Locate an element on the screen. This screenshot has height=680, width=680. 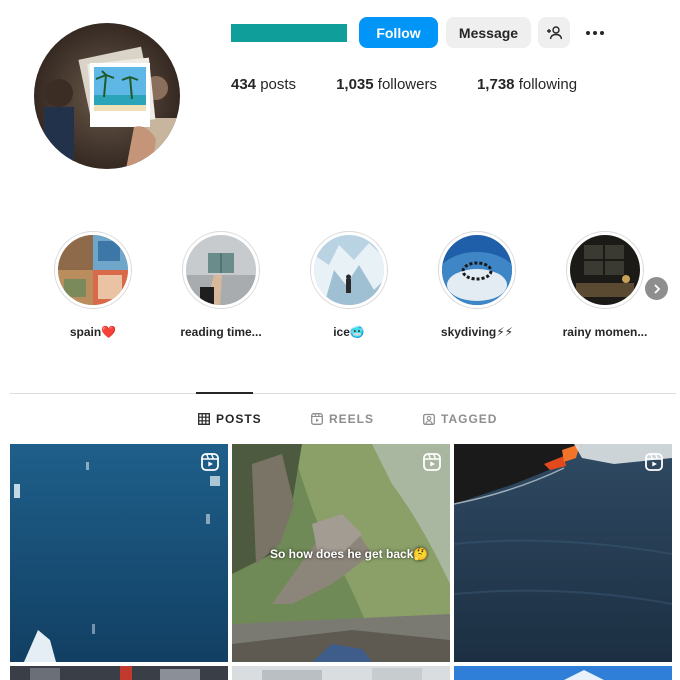
following-link: 1,738 following is located at coordinates (527, 84).